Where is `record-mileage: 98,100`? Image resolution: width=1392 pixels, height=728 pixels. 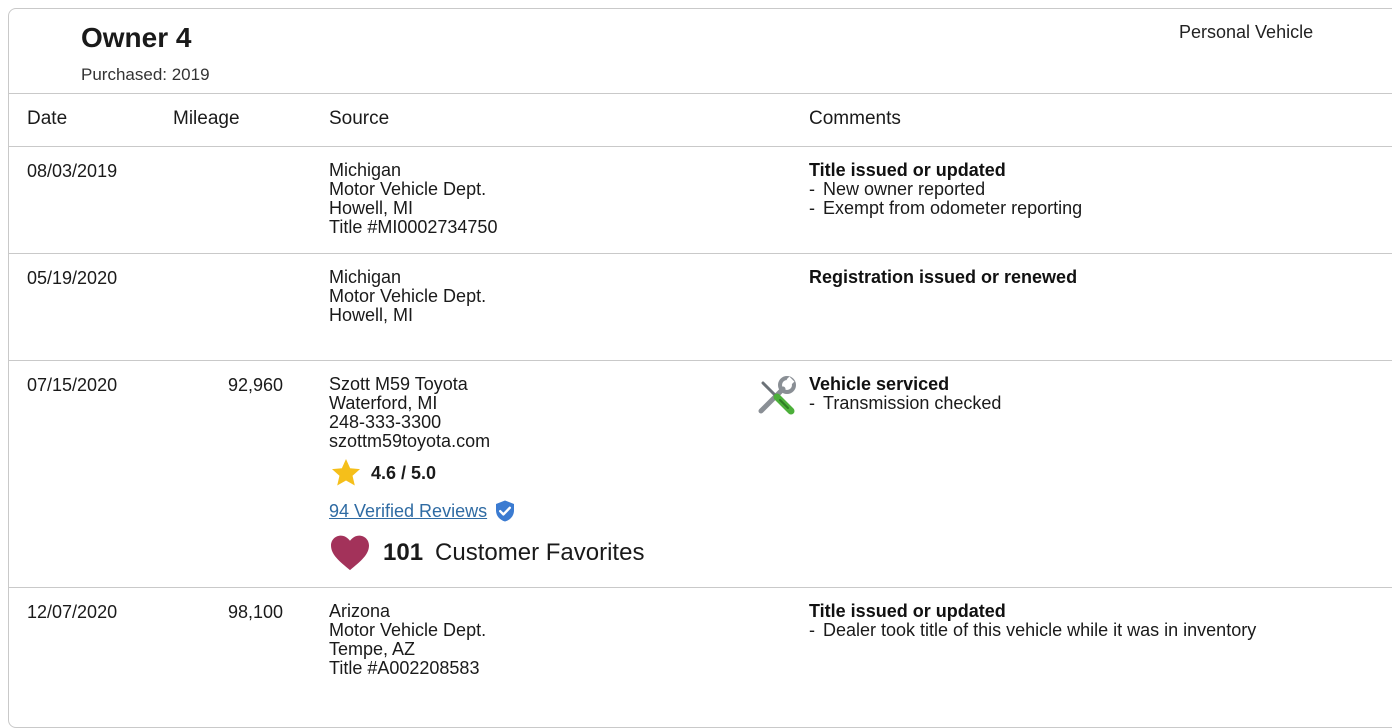
record-mileage: 98,100 is located at coordinates (255, 612).